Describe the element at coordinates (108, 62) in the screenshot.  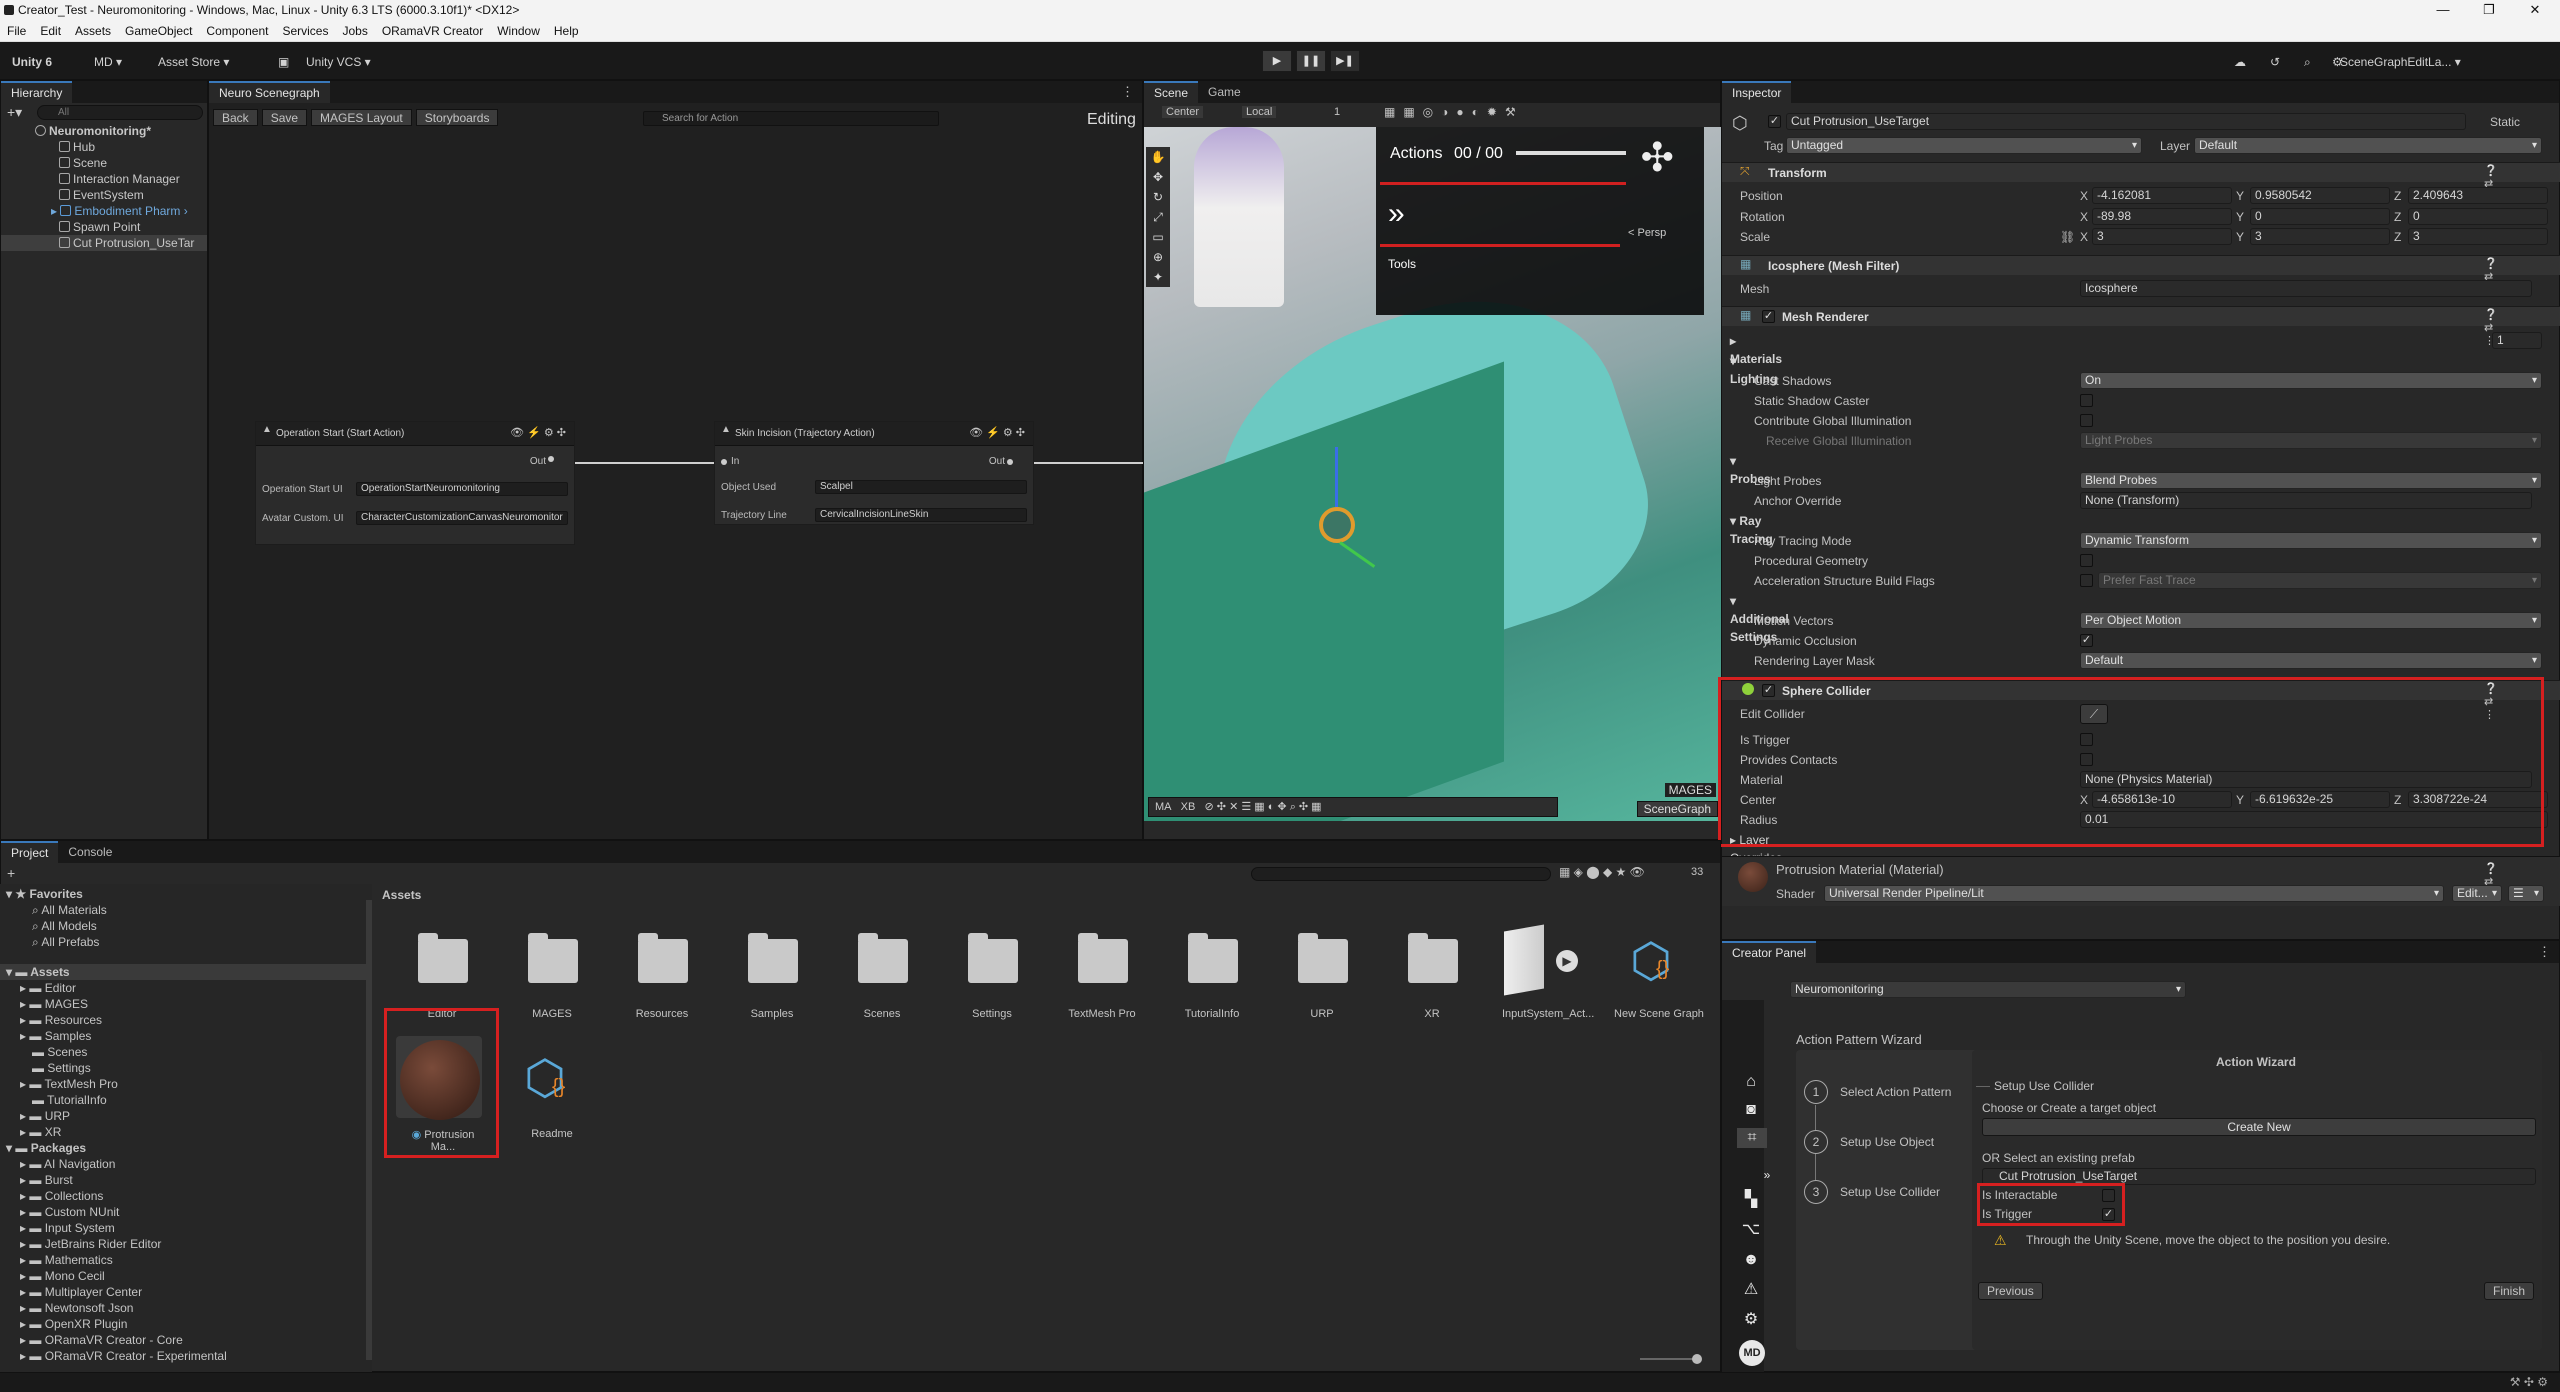
I see `account-button: MD ▾` at that location.